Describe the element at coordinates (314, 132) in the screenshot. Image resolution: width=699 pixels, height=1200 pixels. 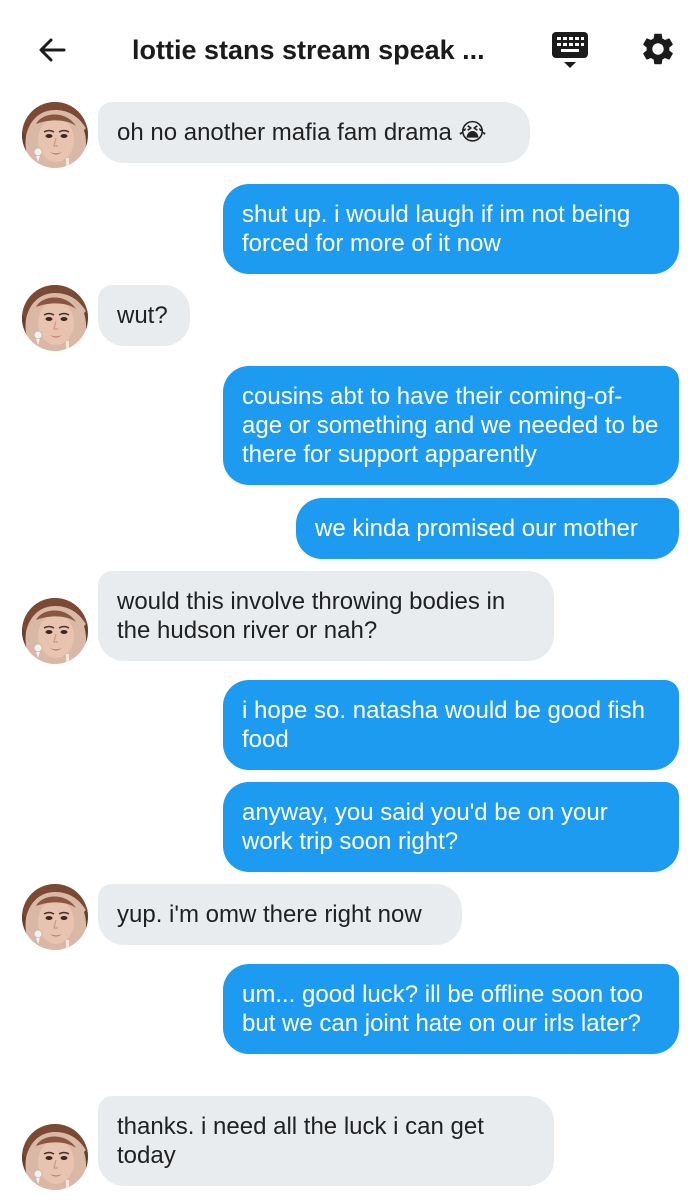
I see `received-message: oh no another mafia fam drama 😭` at that location.